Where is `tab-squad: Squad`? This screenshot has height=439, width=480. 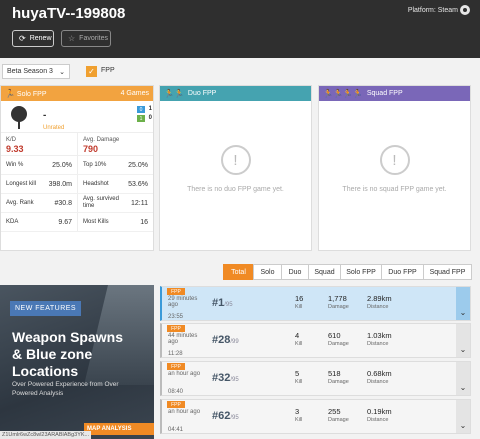 tab-squad: Squad is located at coordinates (324, 272).